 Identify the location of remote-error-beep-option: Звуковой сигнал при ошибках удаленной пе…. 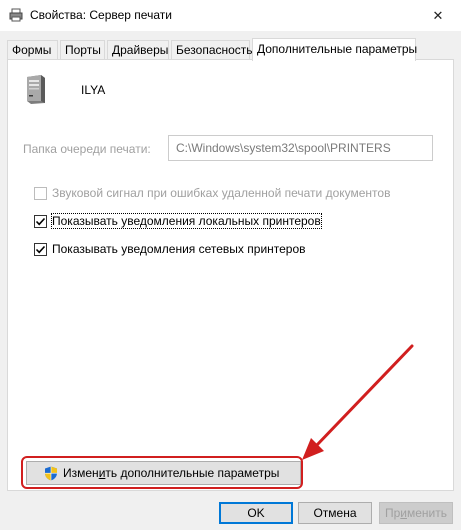
(212, 193).